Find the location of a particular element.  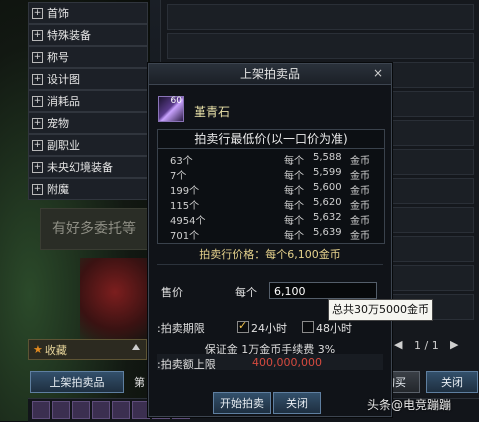

favorites-label: 收藏 is located at coordinates (55, 350).